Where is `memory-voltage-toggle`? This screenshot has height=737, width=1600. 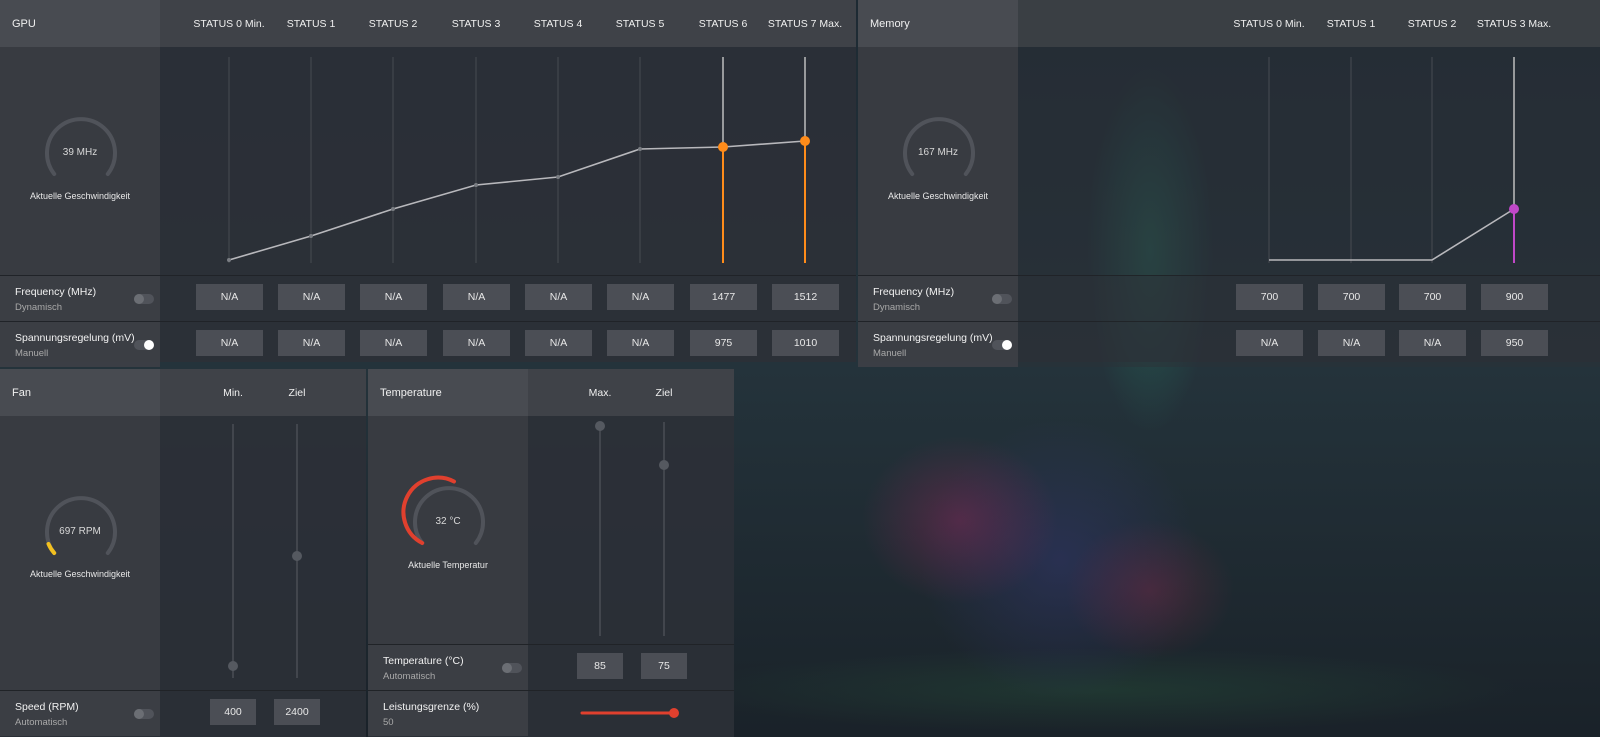 memory-voltage-toggle is located at coordinates (1002, 345).